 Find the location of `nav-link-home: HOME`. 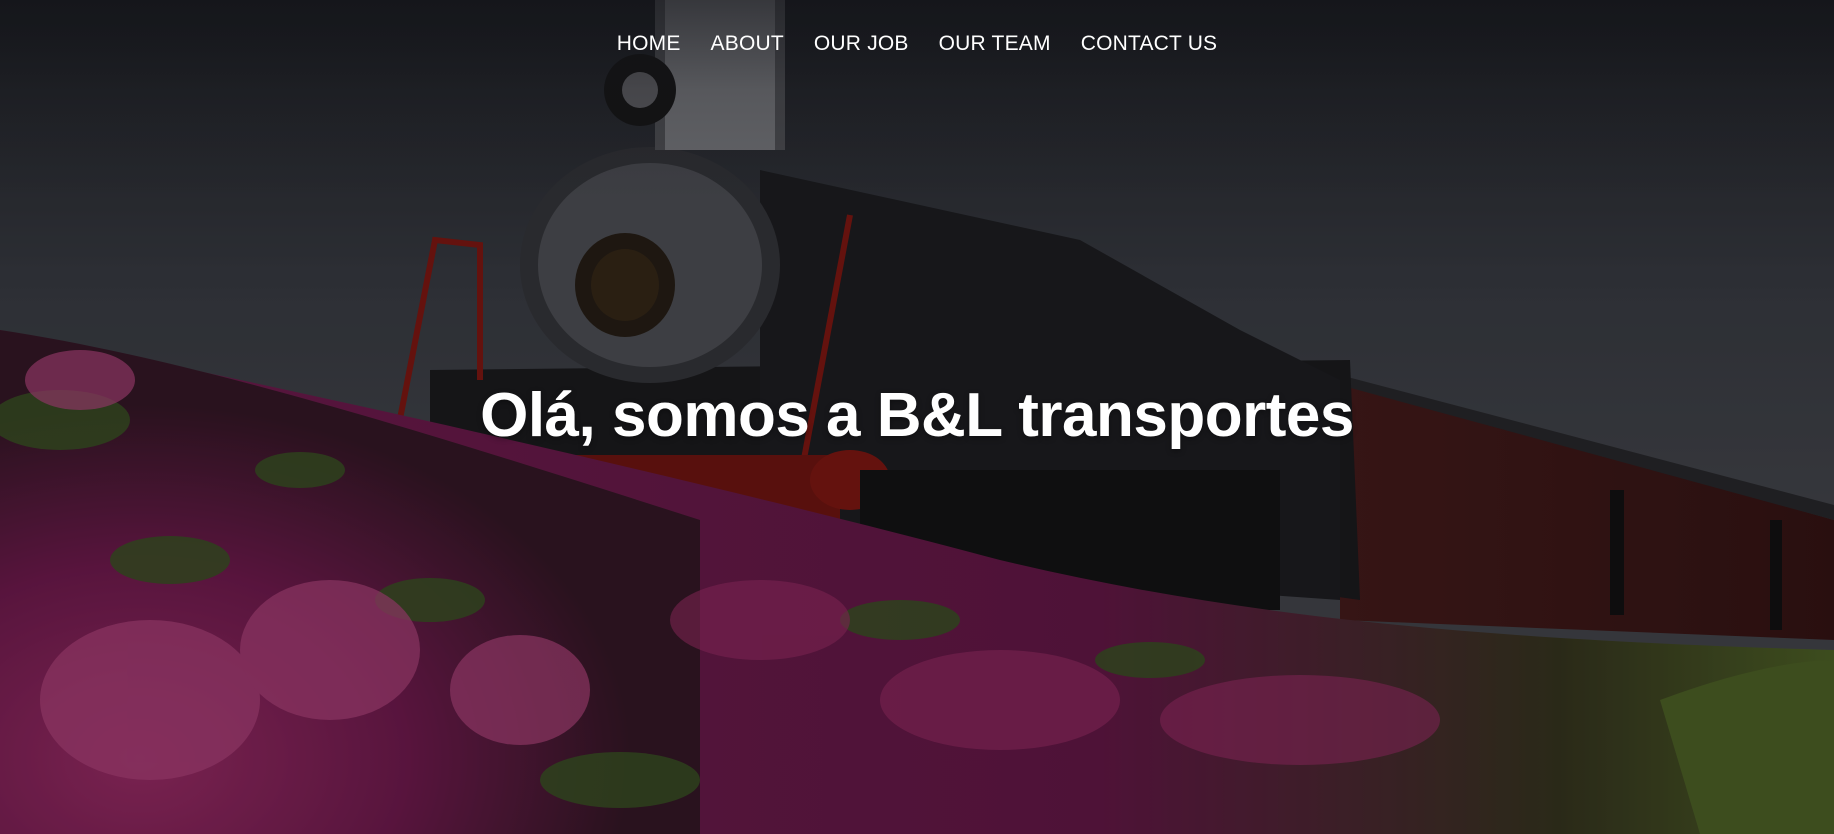

nav-link-home: HOME is located at coordinates (649, 44).